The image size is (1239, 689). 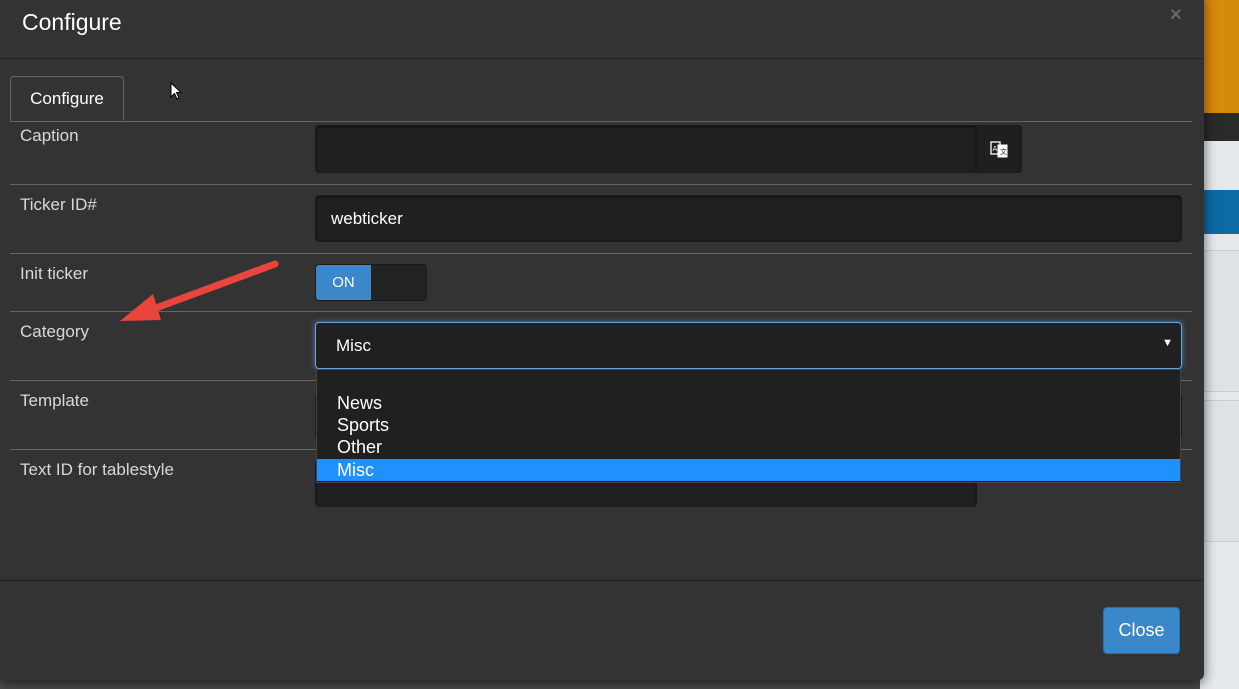 I want to click on category-select-value: Misc, so click(x=353, y=345).